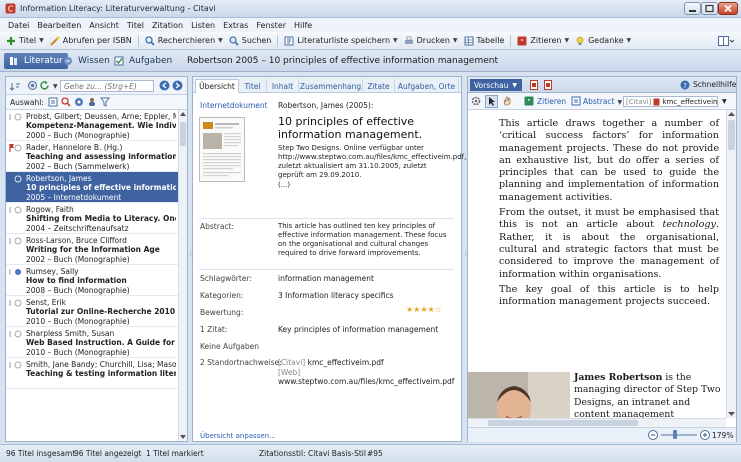 This screenshot has height=462, width=741. What do you see at coordinates (549, 85) in the screenshot?
I see `pdf-red-alt-icon` at bounding box center [549, 85].